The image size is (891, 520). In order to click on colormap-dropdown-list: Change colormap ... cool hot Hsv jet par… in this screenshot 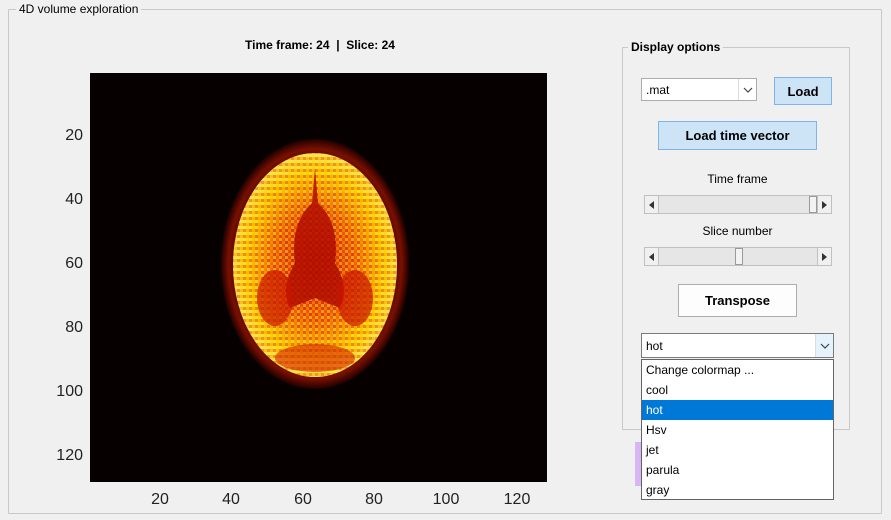, I will do `click(737, 429)`.